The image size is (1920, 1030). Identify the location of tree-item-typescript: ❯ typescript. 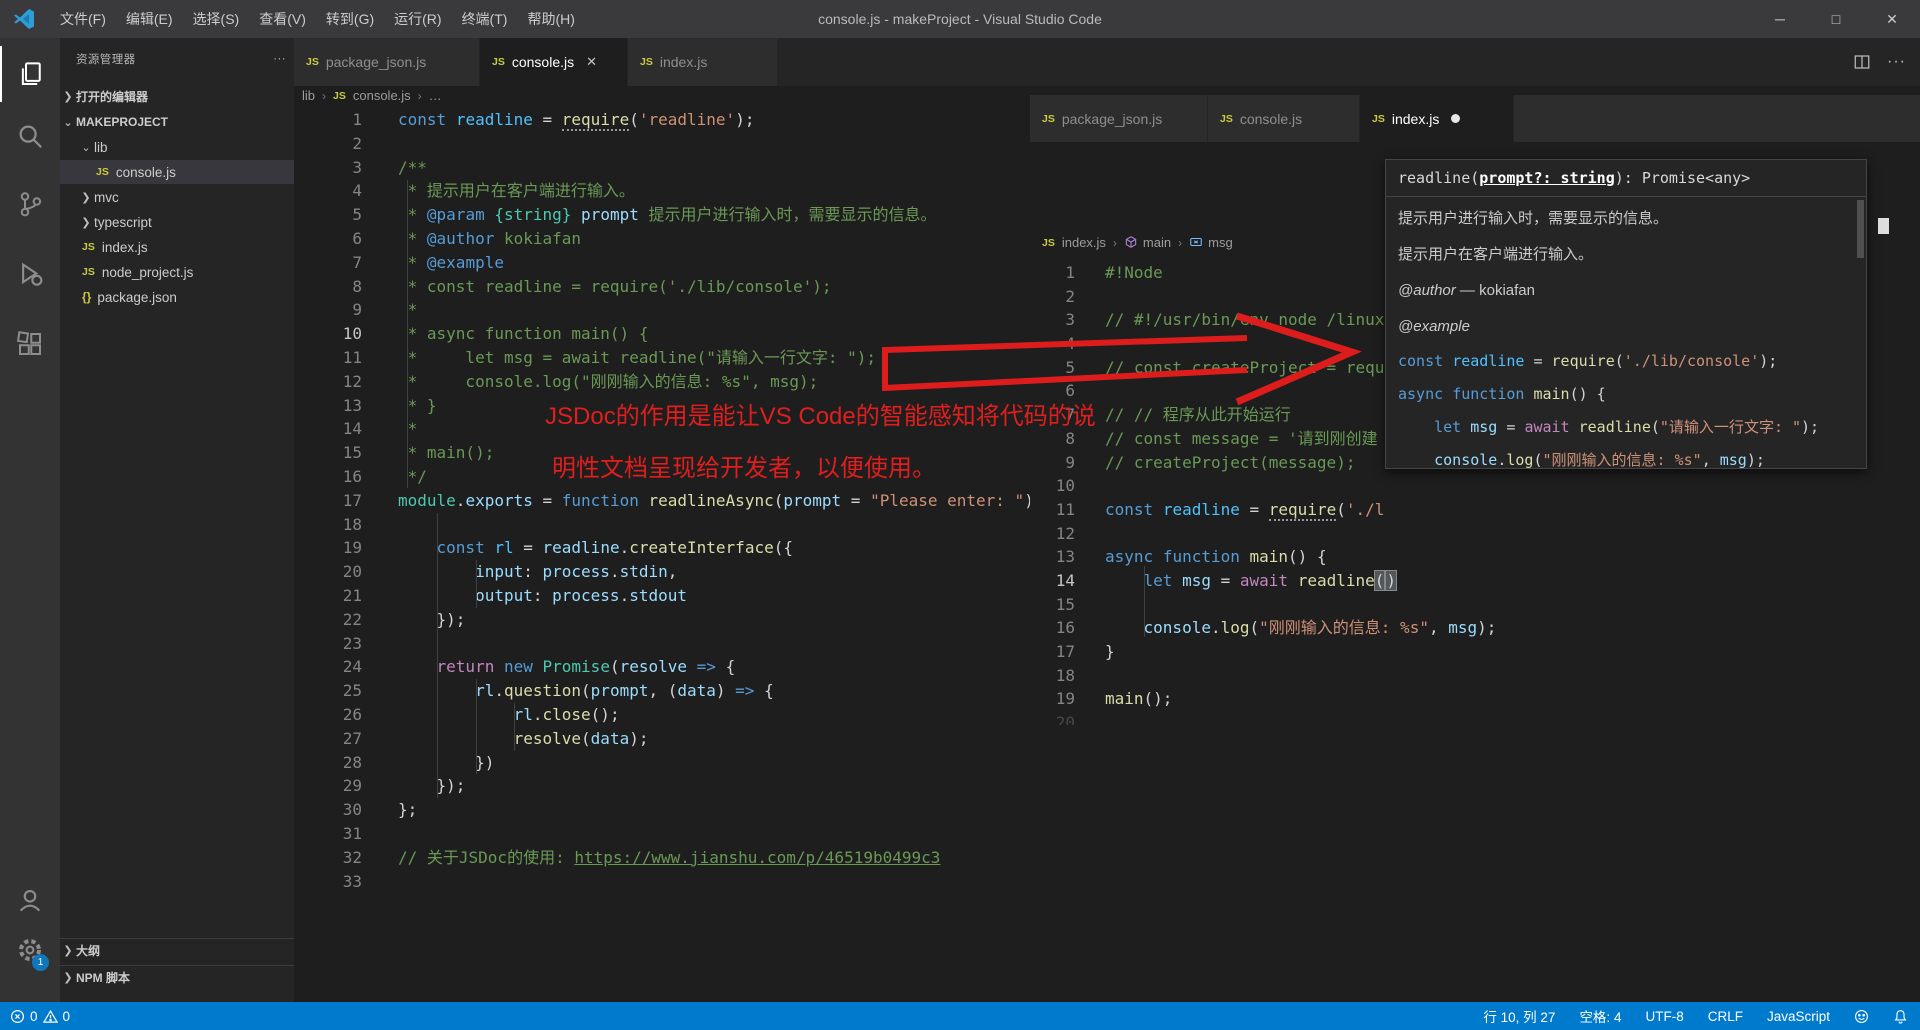
(177, 222).